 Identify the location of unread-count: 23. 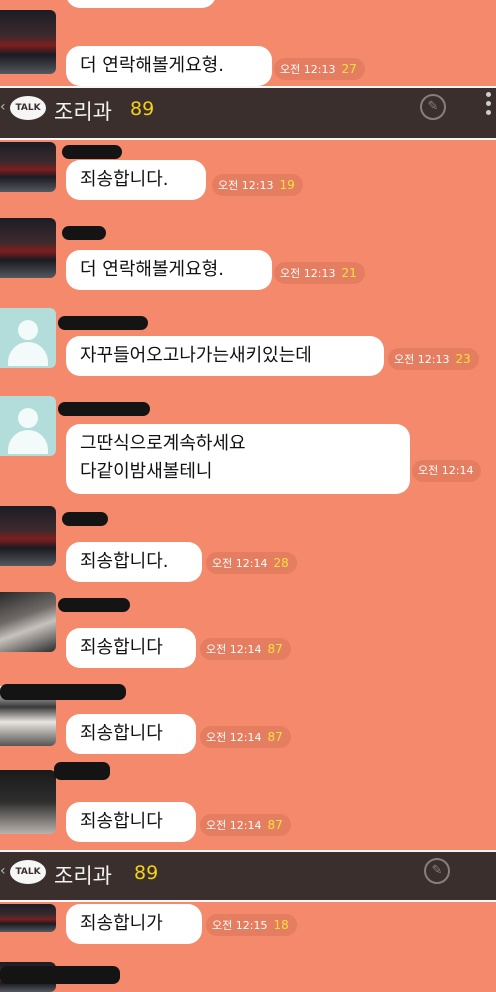
(463, 359).